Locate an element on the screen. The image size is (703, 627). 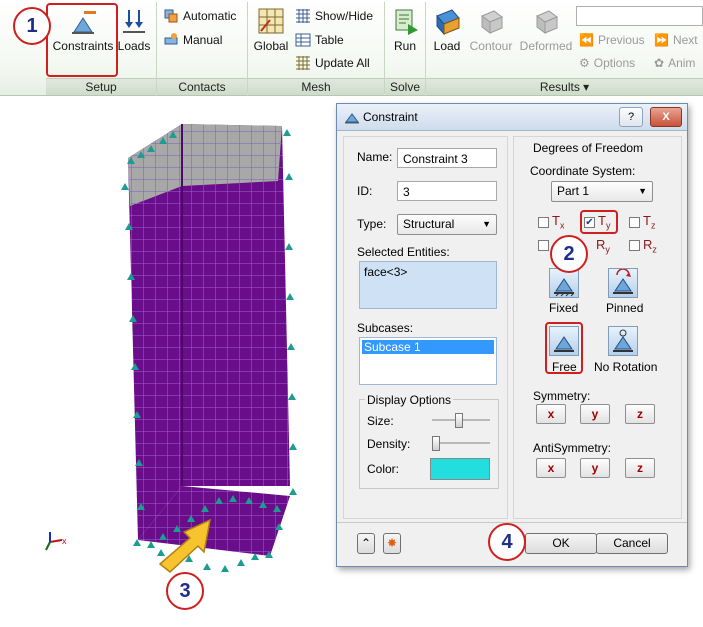
constraint-title-icon is located at coordinates (352, 118).